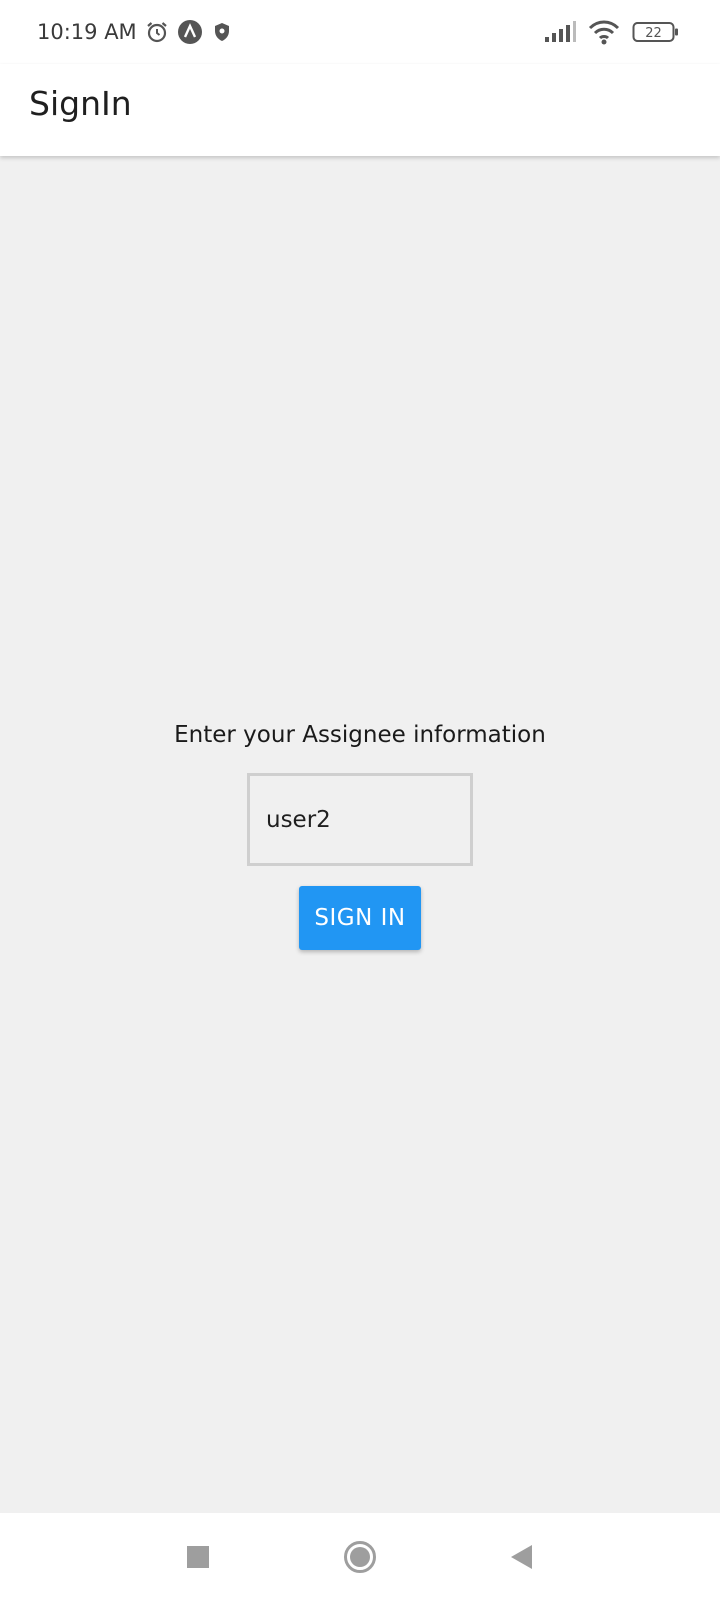  I want to click on battery-icon: 22, so click(656, 32).